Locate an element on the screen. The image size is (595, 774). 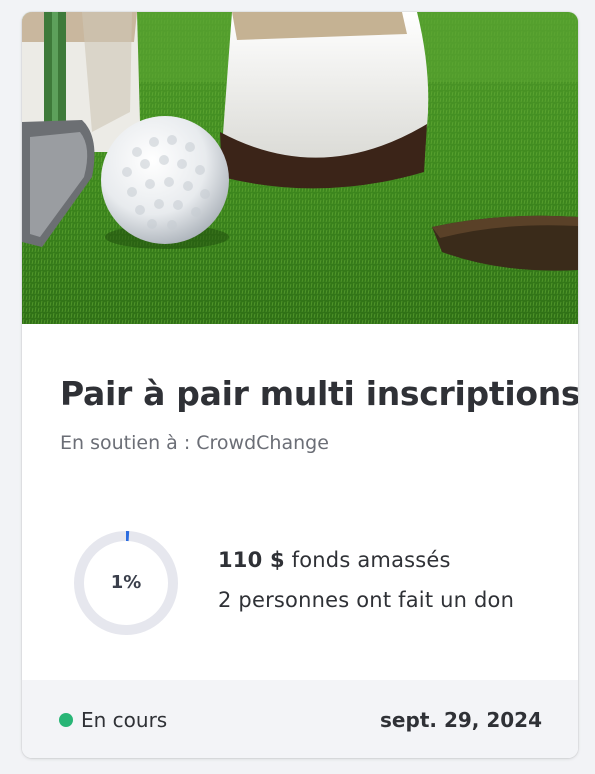
funds-label: fonds amassés is located at coordinates (367, 560).